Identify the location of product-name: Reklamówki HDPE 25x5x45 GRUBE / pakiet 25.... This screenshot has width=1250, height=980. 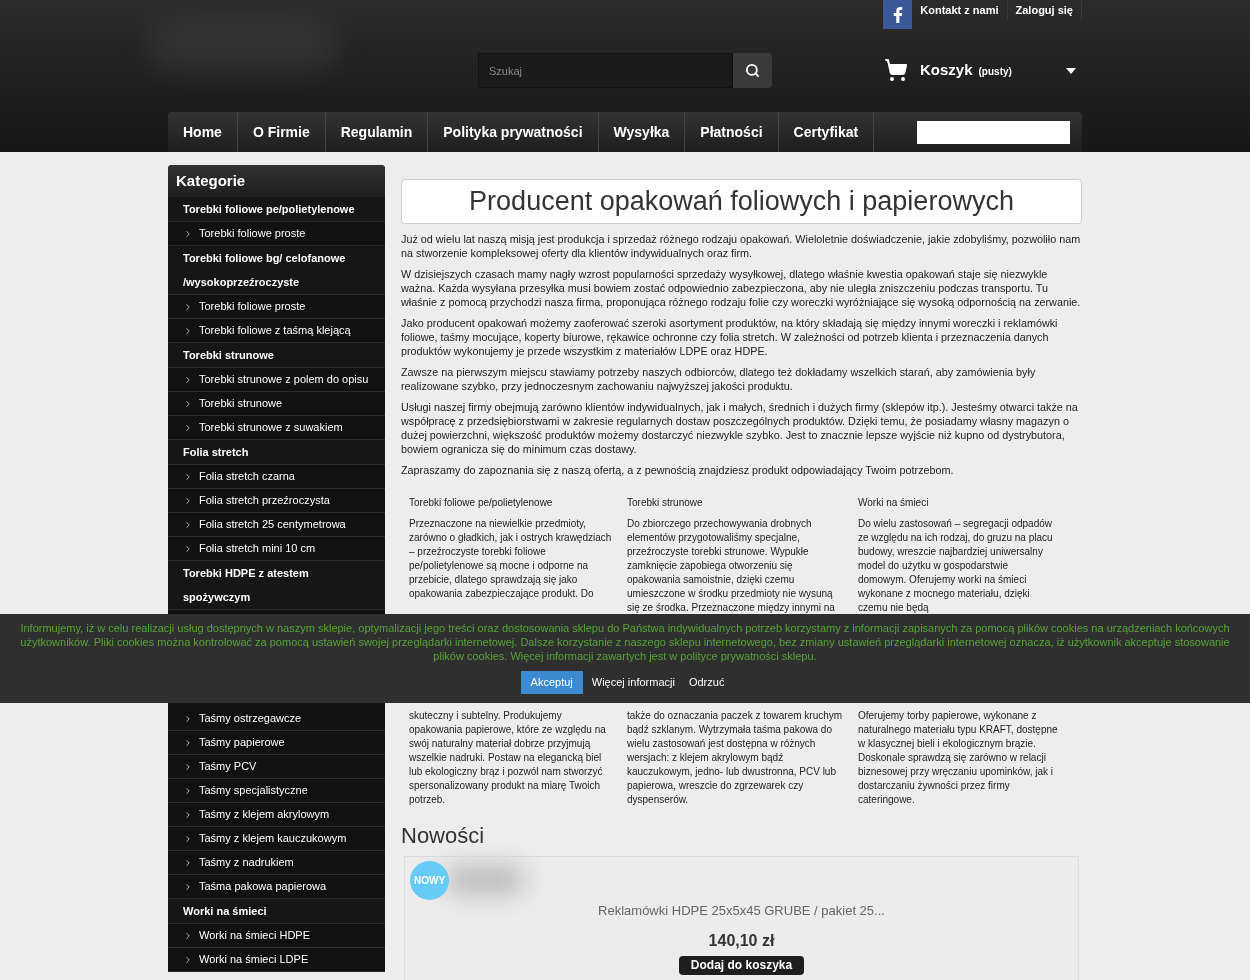
(741, 911).